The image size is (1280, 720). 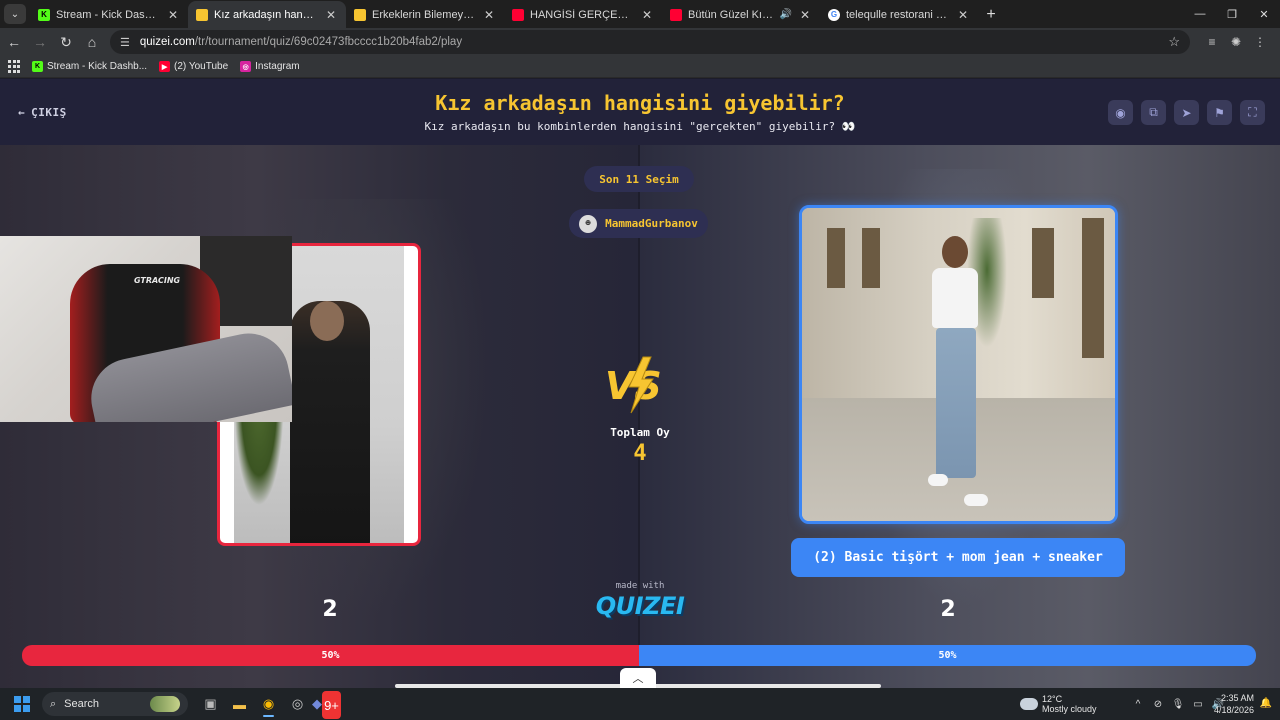 I want to click on forward-icon: →, so click(x=40, y=42).